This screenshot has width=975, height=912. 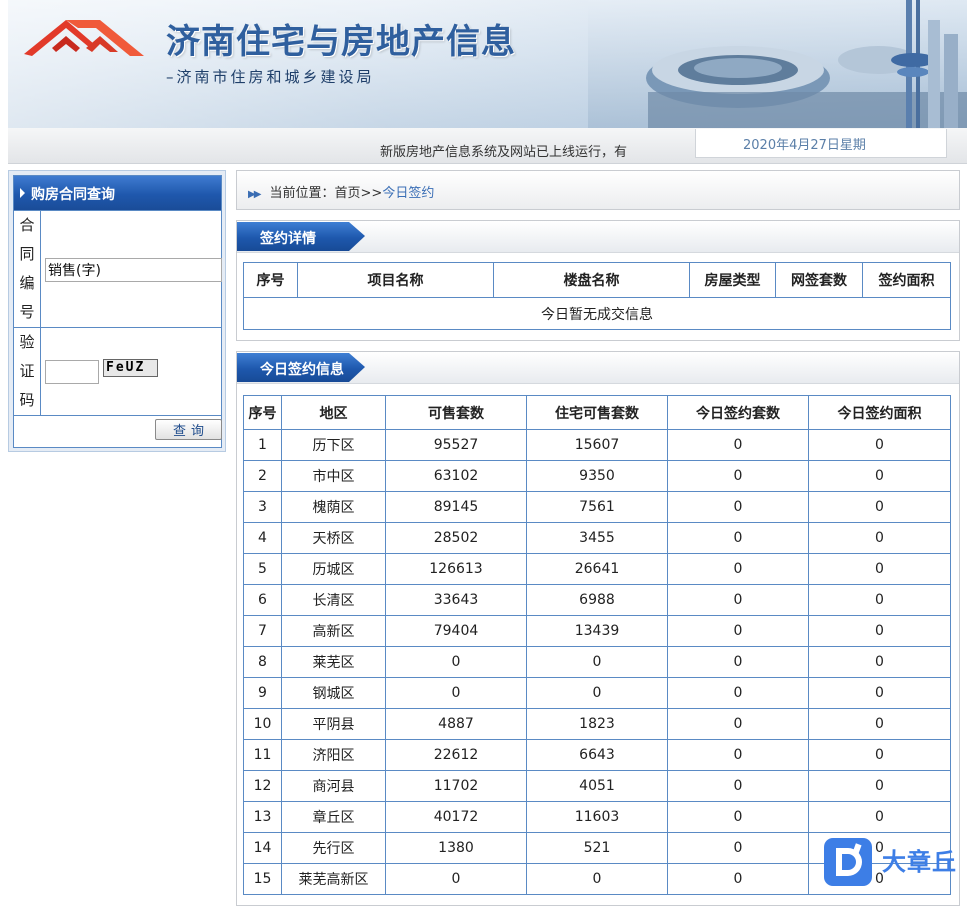 I want to click on table-row: 4 天桥区 28502 3455 0 0, so click(x=597, y=538).